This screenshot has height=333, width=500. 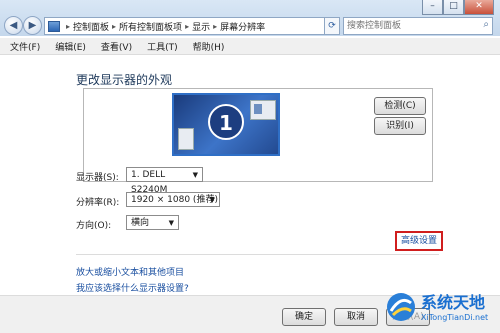 What do you see at coordinates (332, 26) in the screenshot?
I see `refresh-icon: ⟳` at bounding box center [332, 26].